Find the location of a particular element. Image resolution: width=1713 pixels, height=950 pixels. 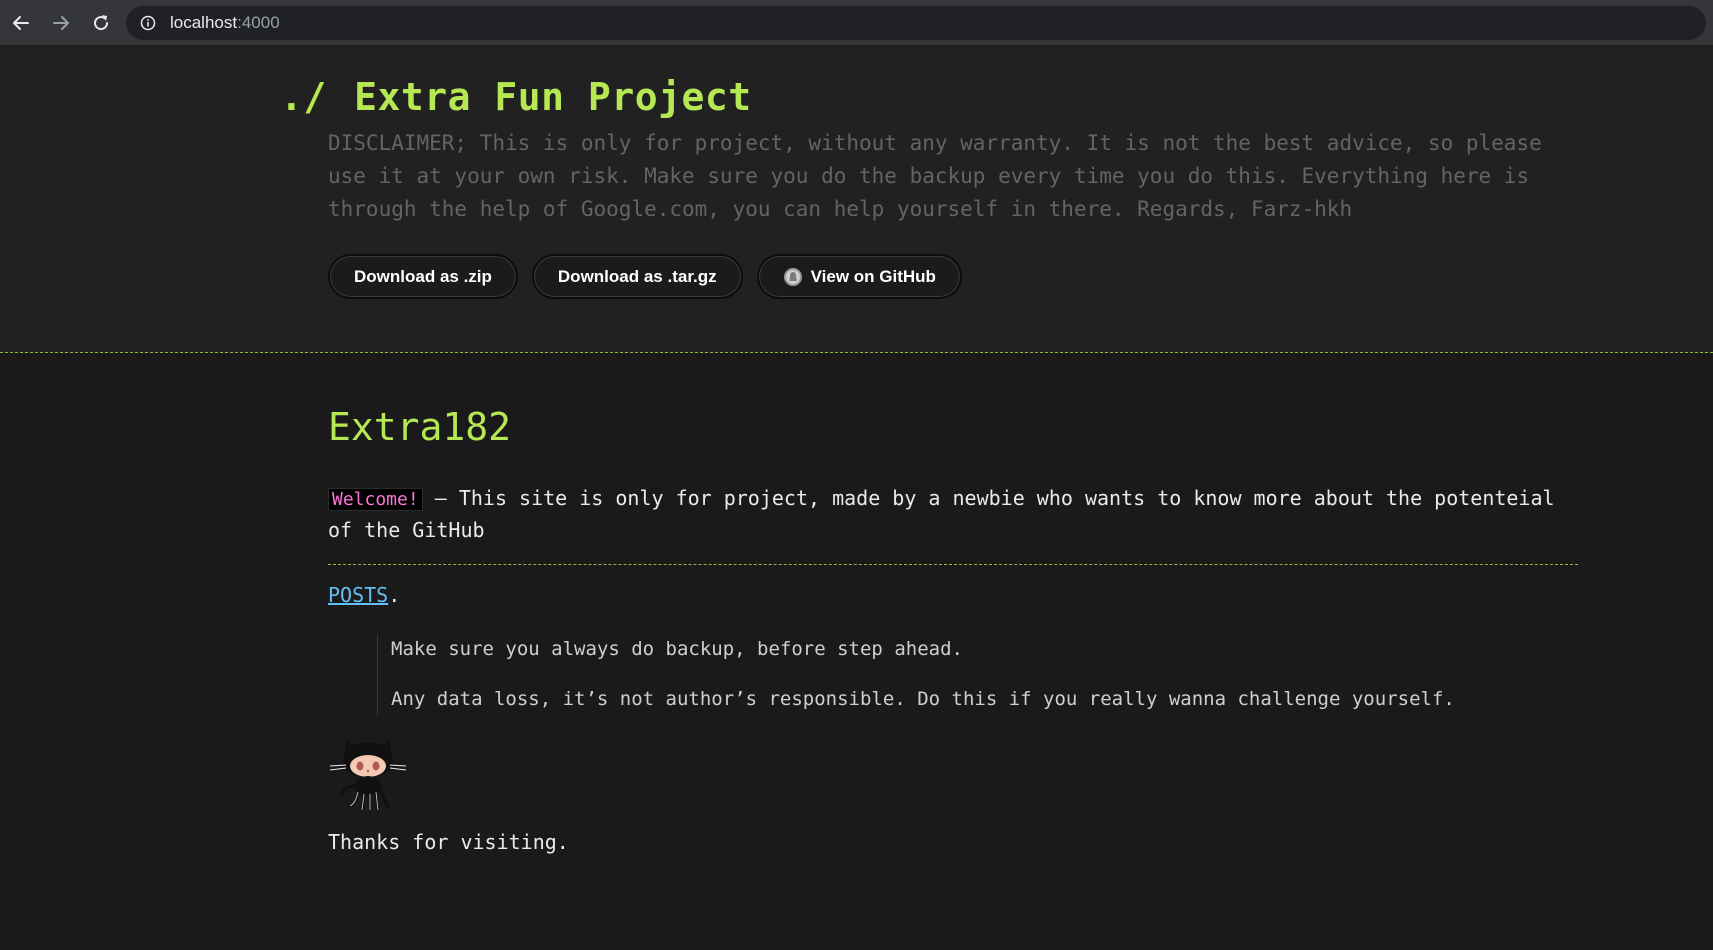

browser-toolbar: localhost:4000 is located at coordinates (856, 22).